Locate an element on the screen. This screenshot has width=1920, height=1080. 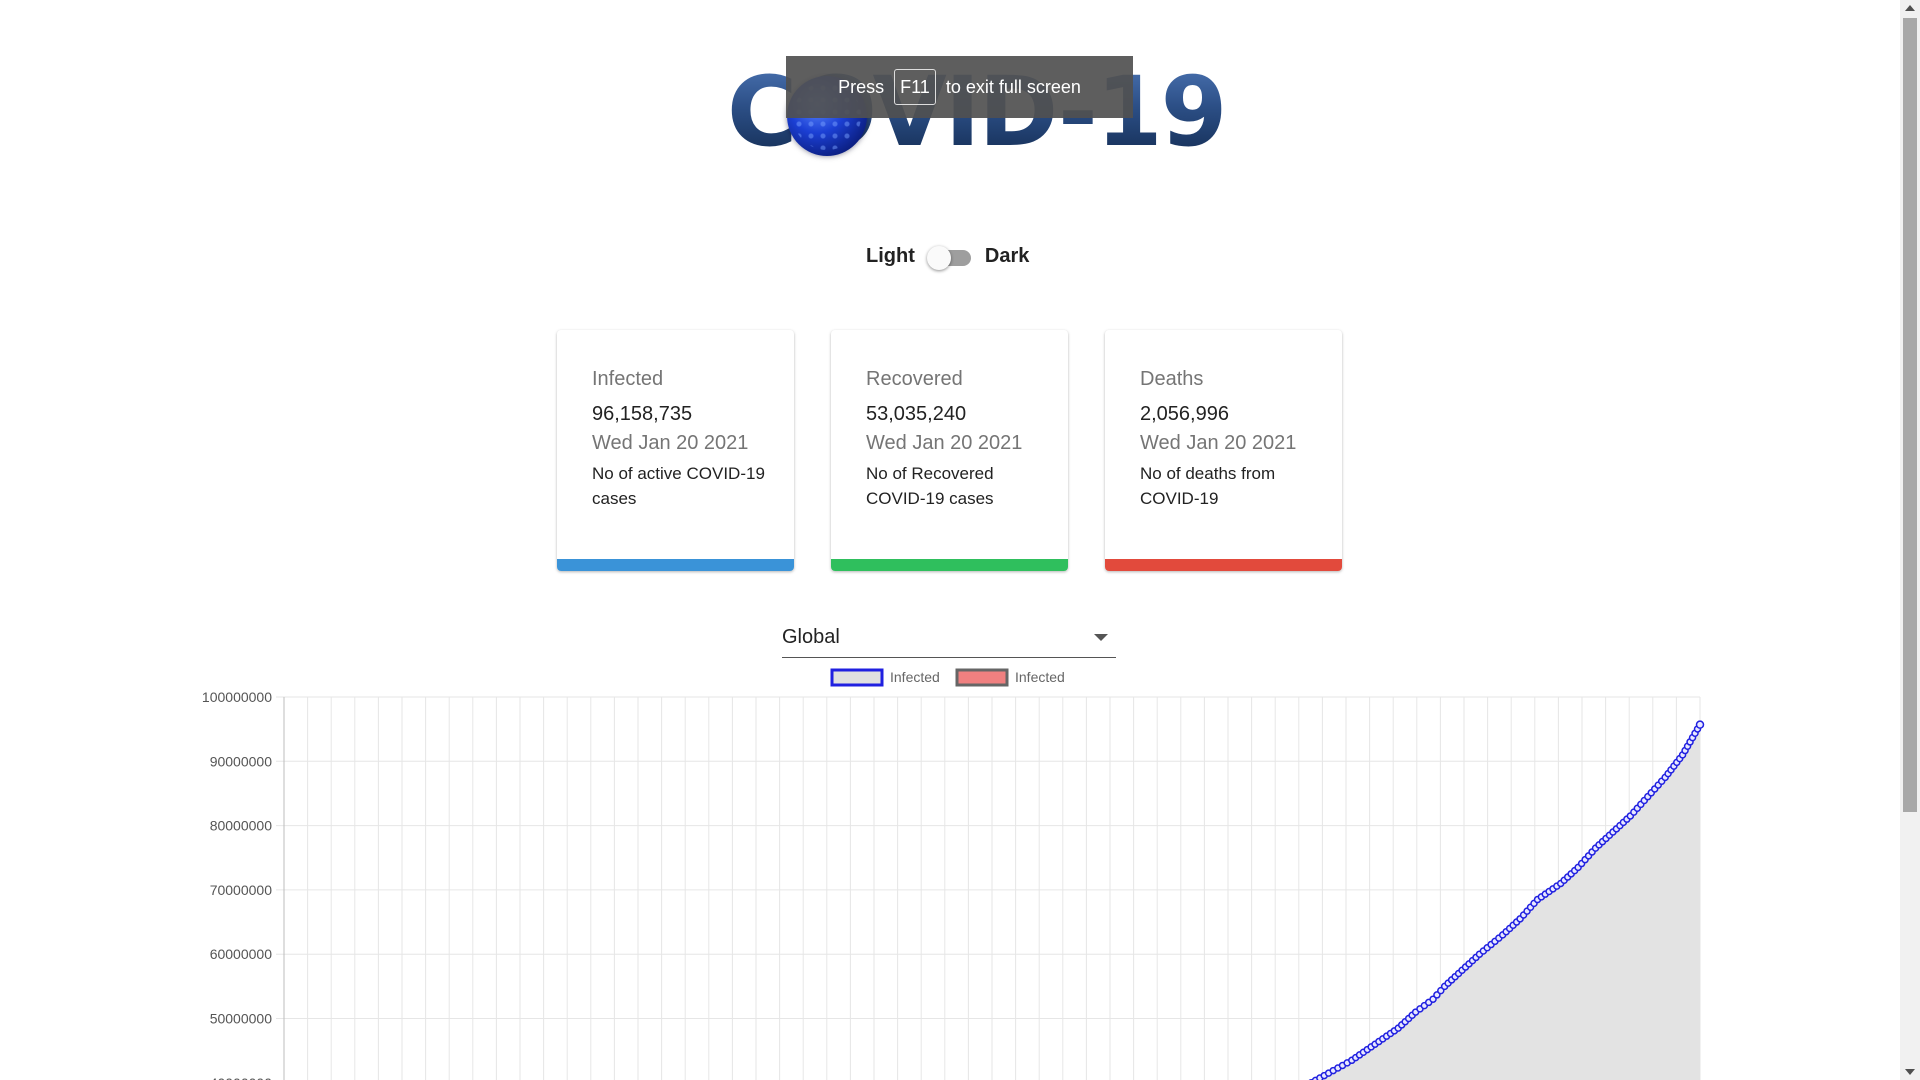
toast-message: to exit full screen is located at coordinates (1013, 86).